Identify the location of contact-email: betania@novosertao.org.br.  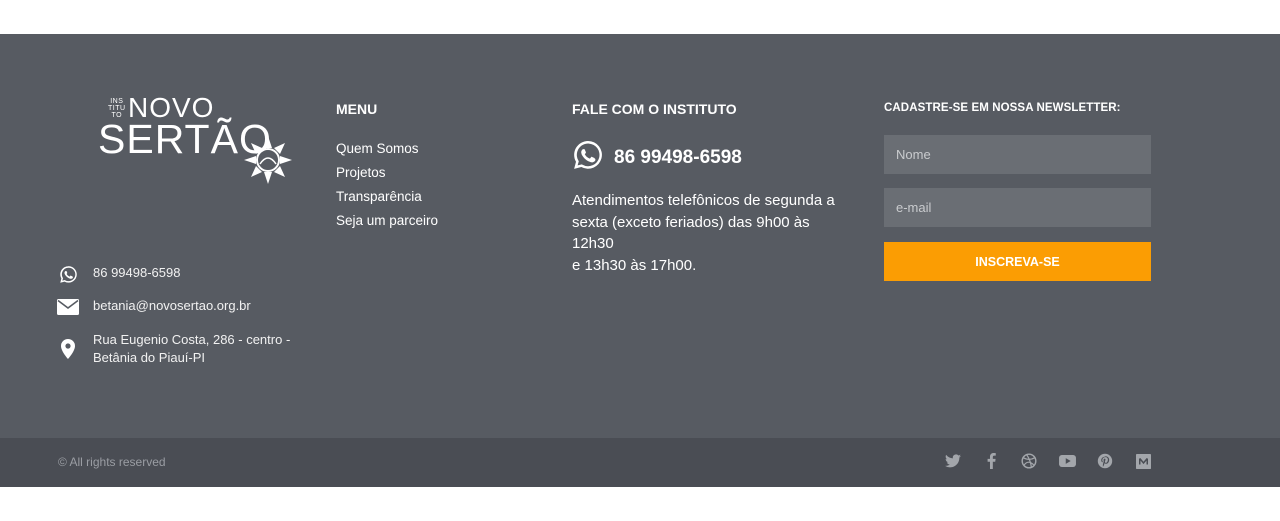
(154, 307).